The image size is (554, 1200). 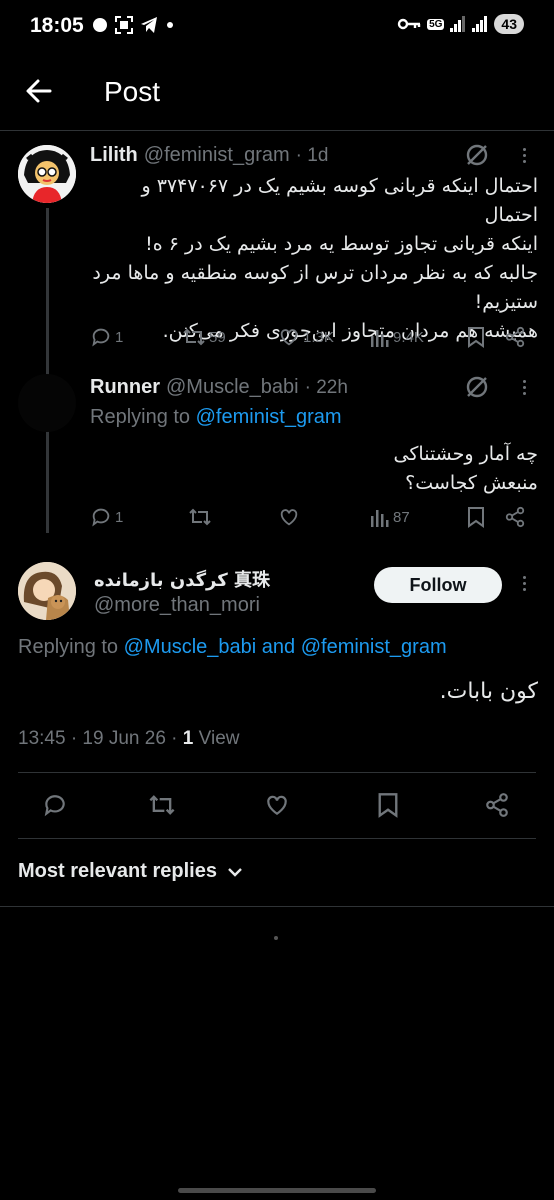 I want to click on tweet2-line: چه آمار وحشتناکی, so click(x=465, y=454).